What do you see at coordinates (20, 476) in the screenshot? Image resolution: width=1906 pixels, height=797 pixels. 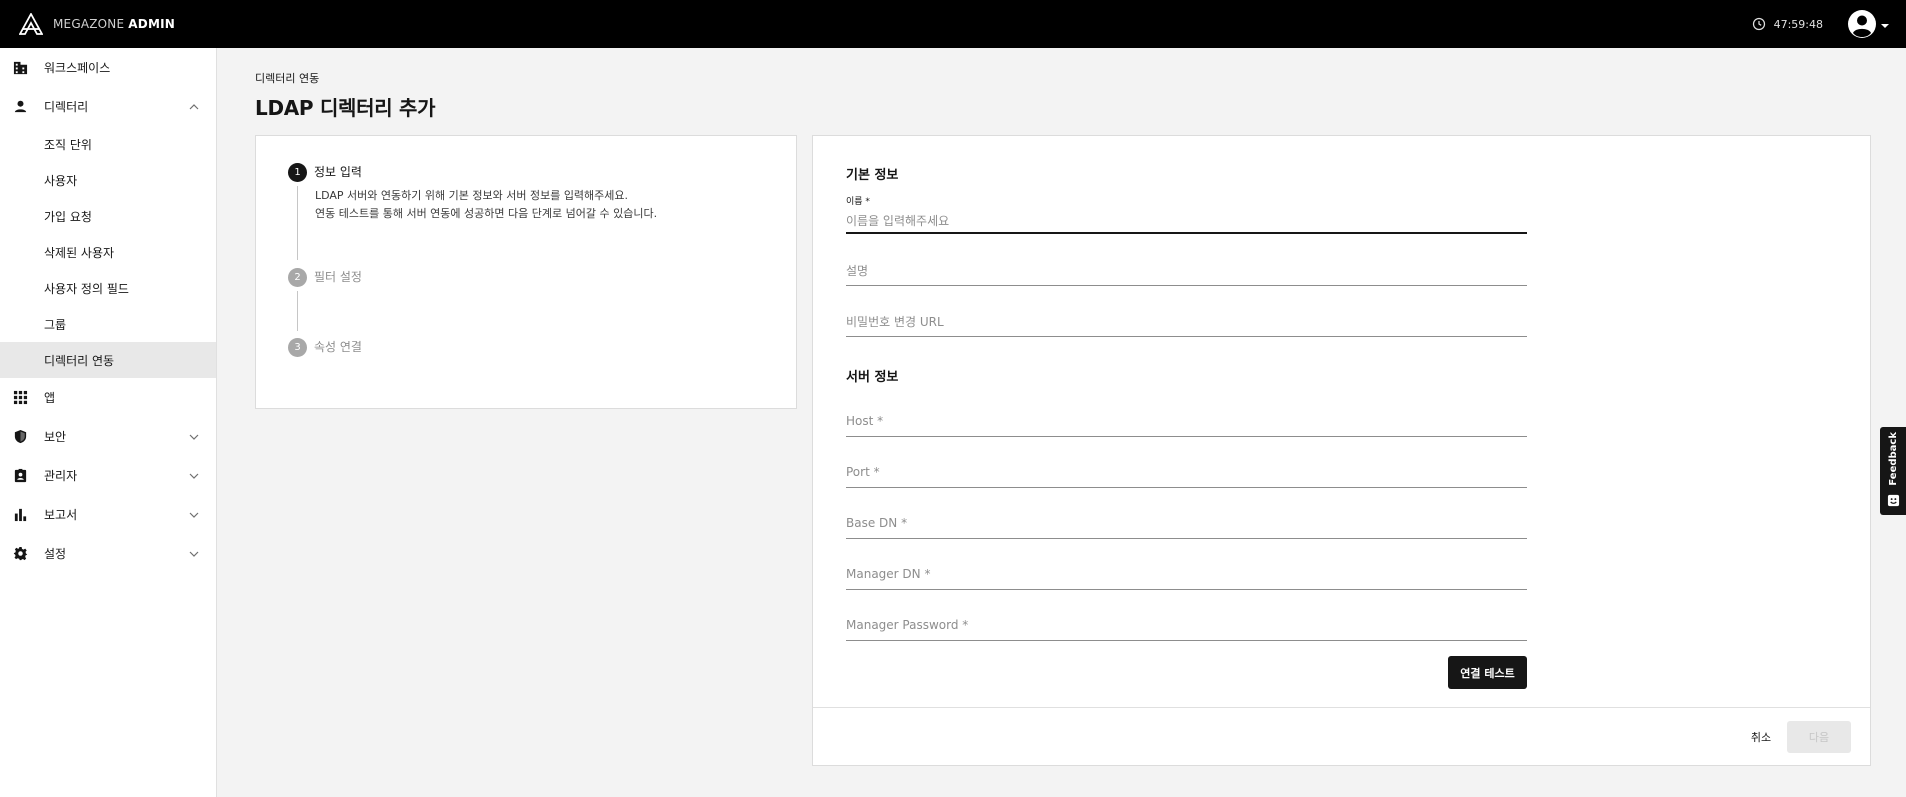 I see `admin-badge-icon` at bounding box center [20, 476].